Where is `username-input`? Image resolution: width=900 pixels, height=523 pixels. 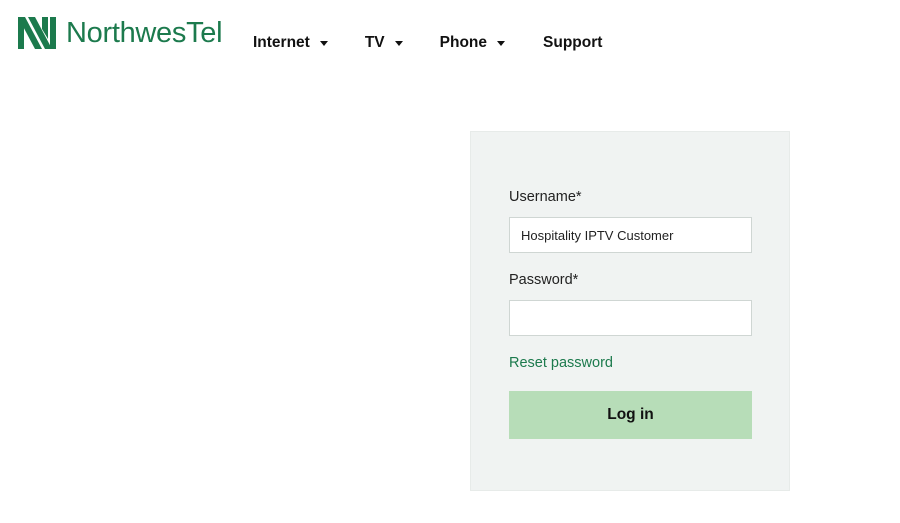
username-input is located at coordinates (630, 235).